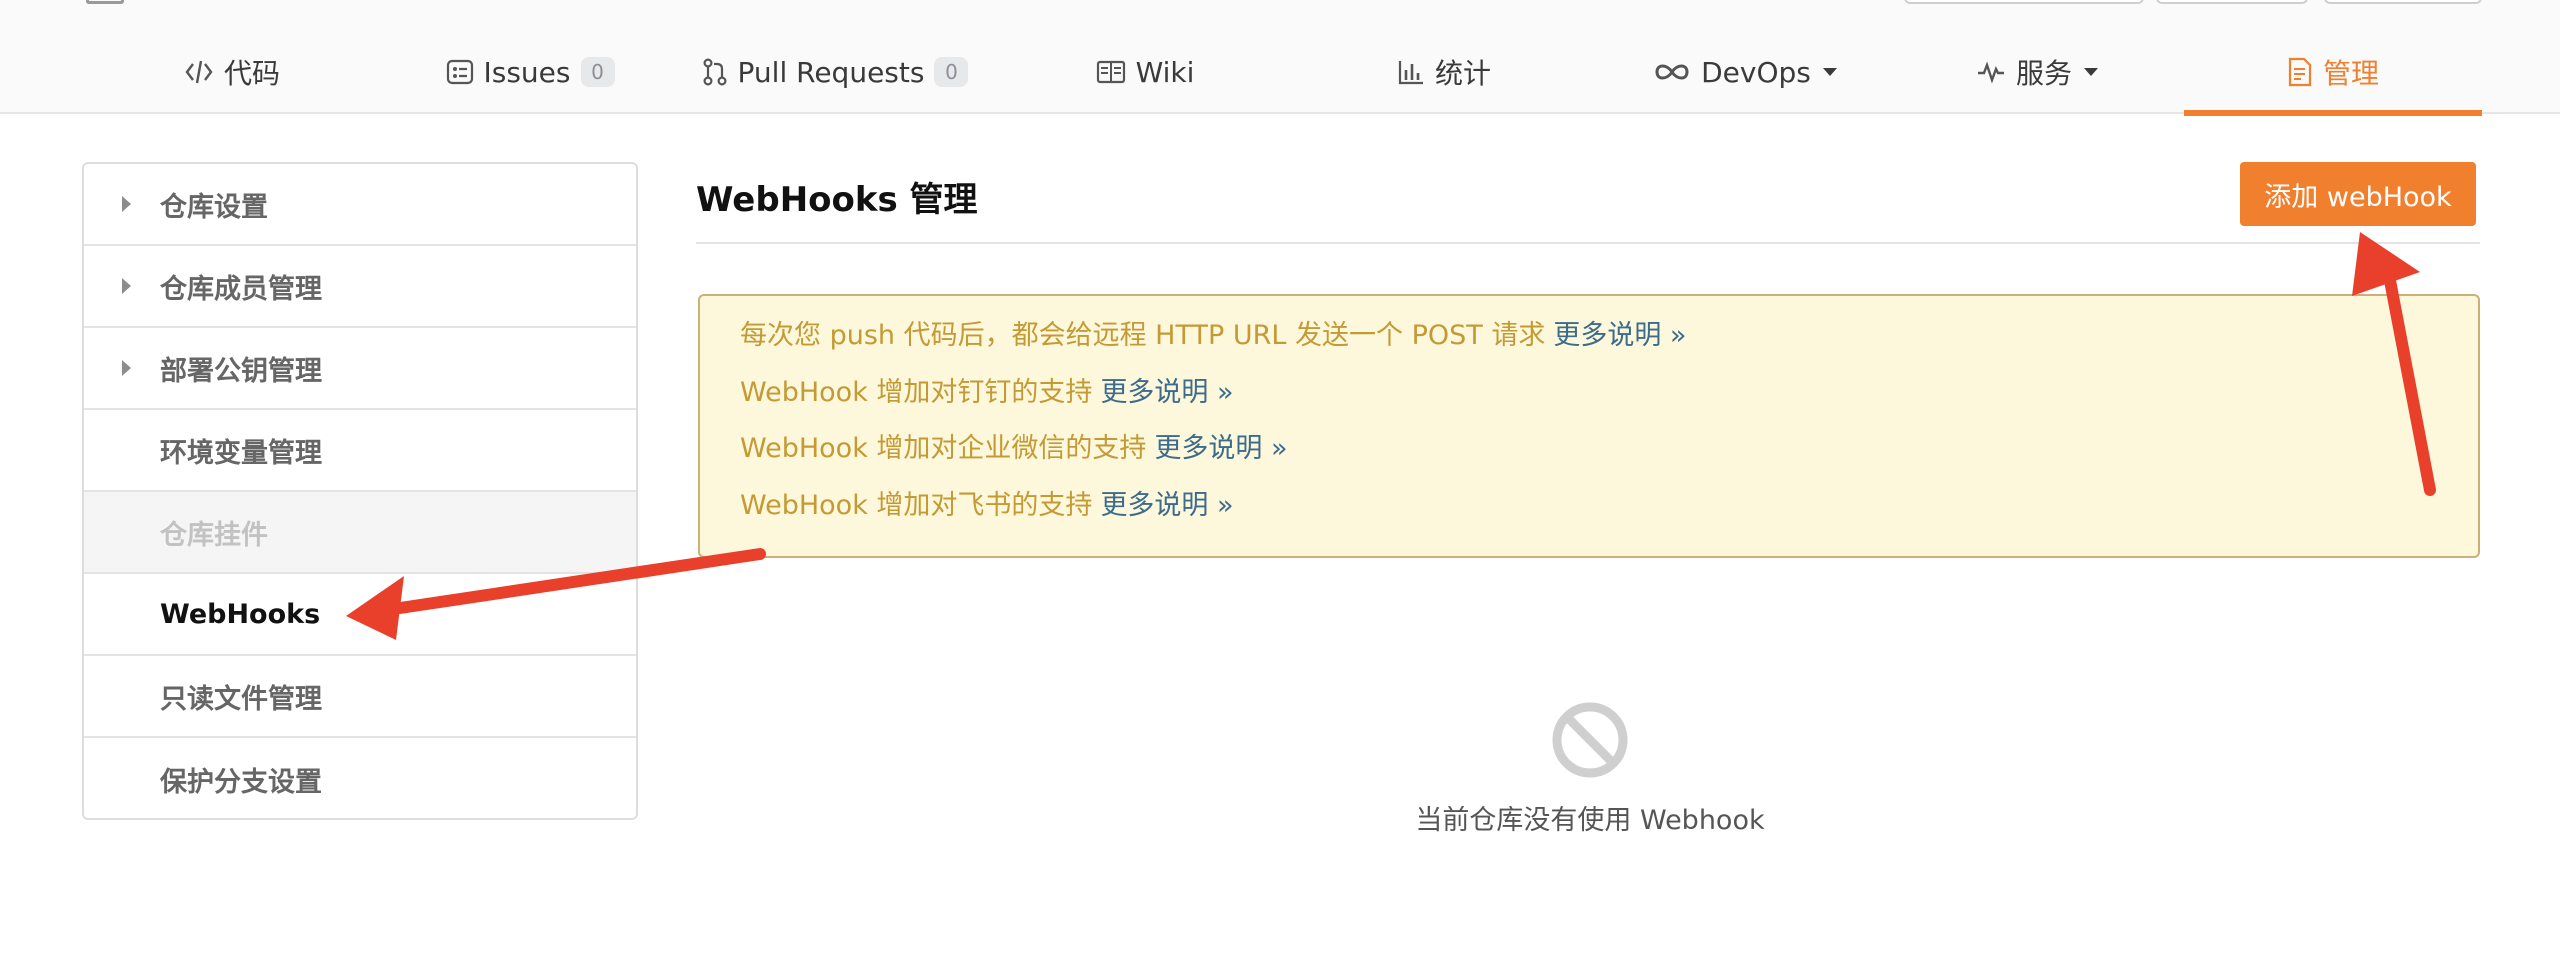 This screenshot has width=2560, height=958. What do you see at coordinates (360, 697) in the screenshot?
I see `sidebar-item-readonly-files: 只读文件管理` at bounding box center [360, 697].